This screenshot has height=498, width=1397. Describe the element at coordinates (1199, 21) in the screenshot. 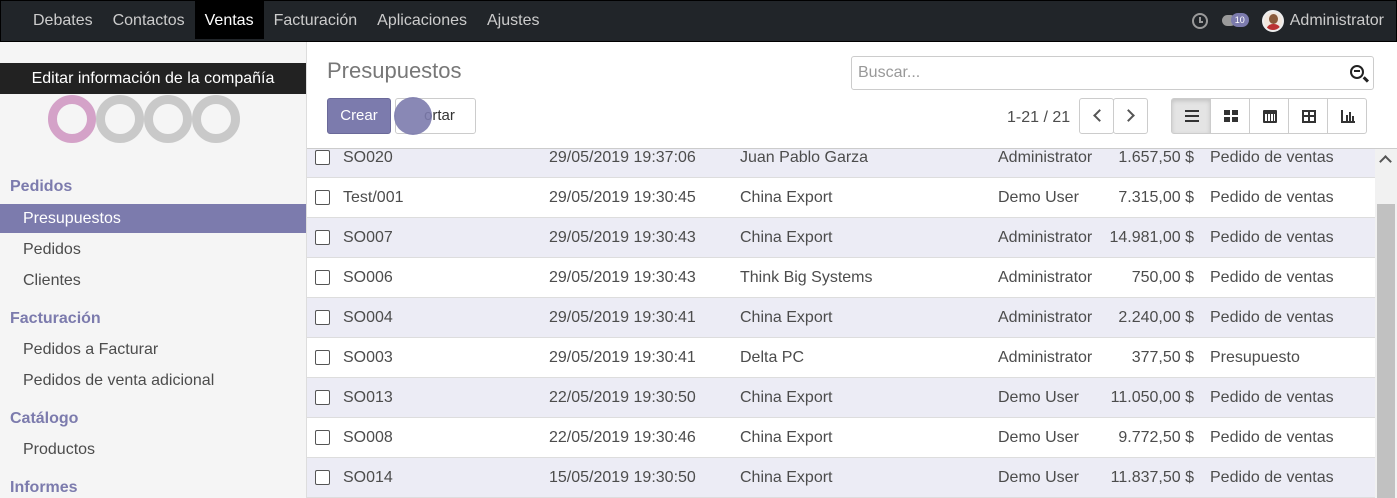

I see `clock-icon` at that location.